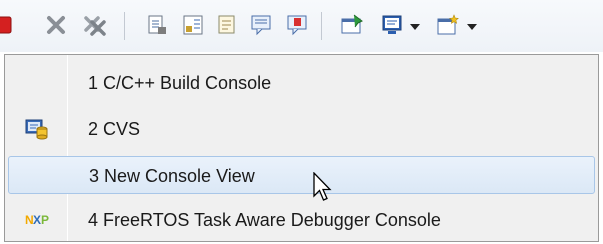 This screenshot has height=244, width=603. I want to click on pin-console-icon, so click(352, 25).